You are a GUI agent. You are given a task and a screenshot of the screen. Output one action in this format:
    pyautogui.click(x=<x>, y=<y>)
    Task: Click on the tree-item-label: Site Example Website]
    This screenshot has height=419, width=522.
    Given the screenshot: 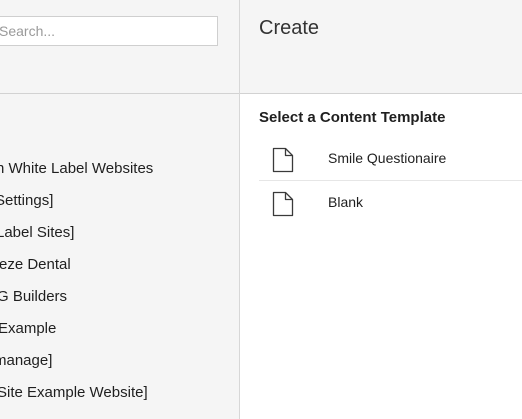 What is the action you would take?
    pyautogui.click(x=74, y=392)
    